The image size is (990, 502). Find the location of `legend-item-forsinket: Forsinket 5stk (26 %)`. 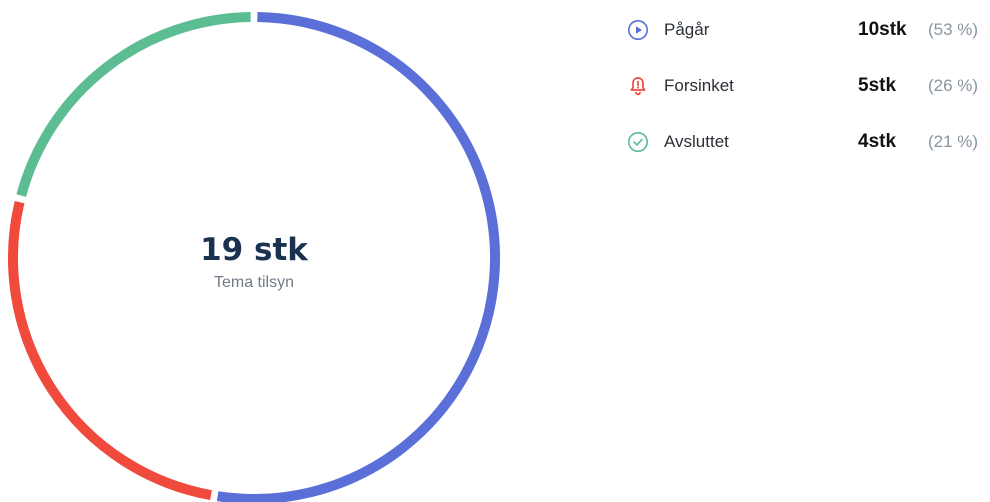

legend-item-forsinket: Forsinket 5stk (26 %) is located at coordinates (808, 98).